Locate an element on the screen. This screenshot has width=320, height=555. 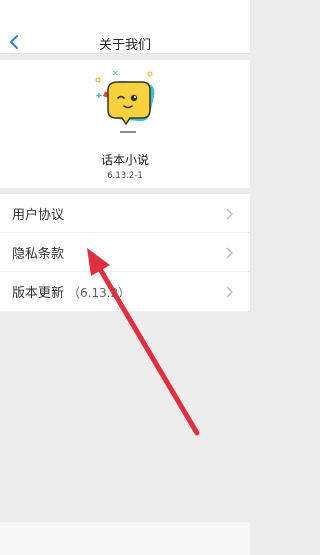
menu-item-version-update: 版本更新 （6.13.2） is located at coordinates (125, 291).